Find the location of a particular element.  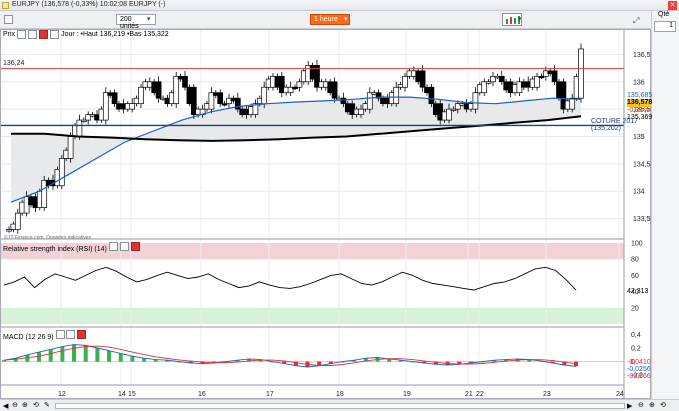

close-window-icon: ✕ is located at coordinates (672, 5).